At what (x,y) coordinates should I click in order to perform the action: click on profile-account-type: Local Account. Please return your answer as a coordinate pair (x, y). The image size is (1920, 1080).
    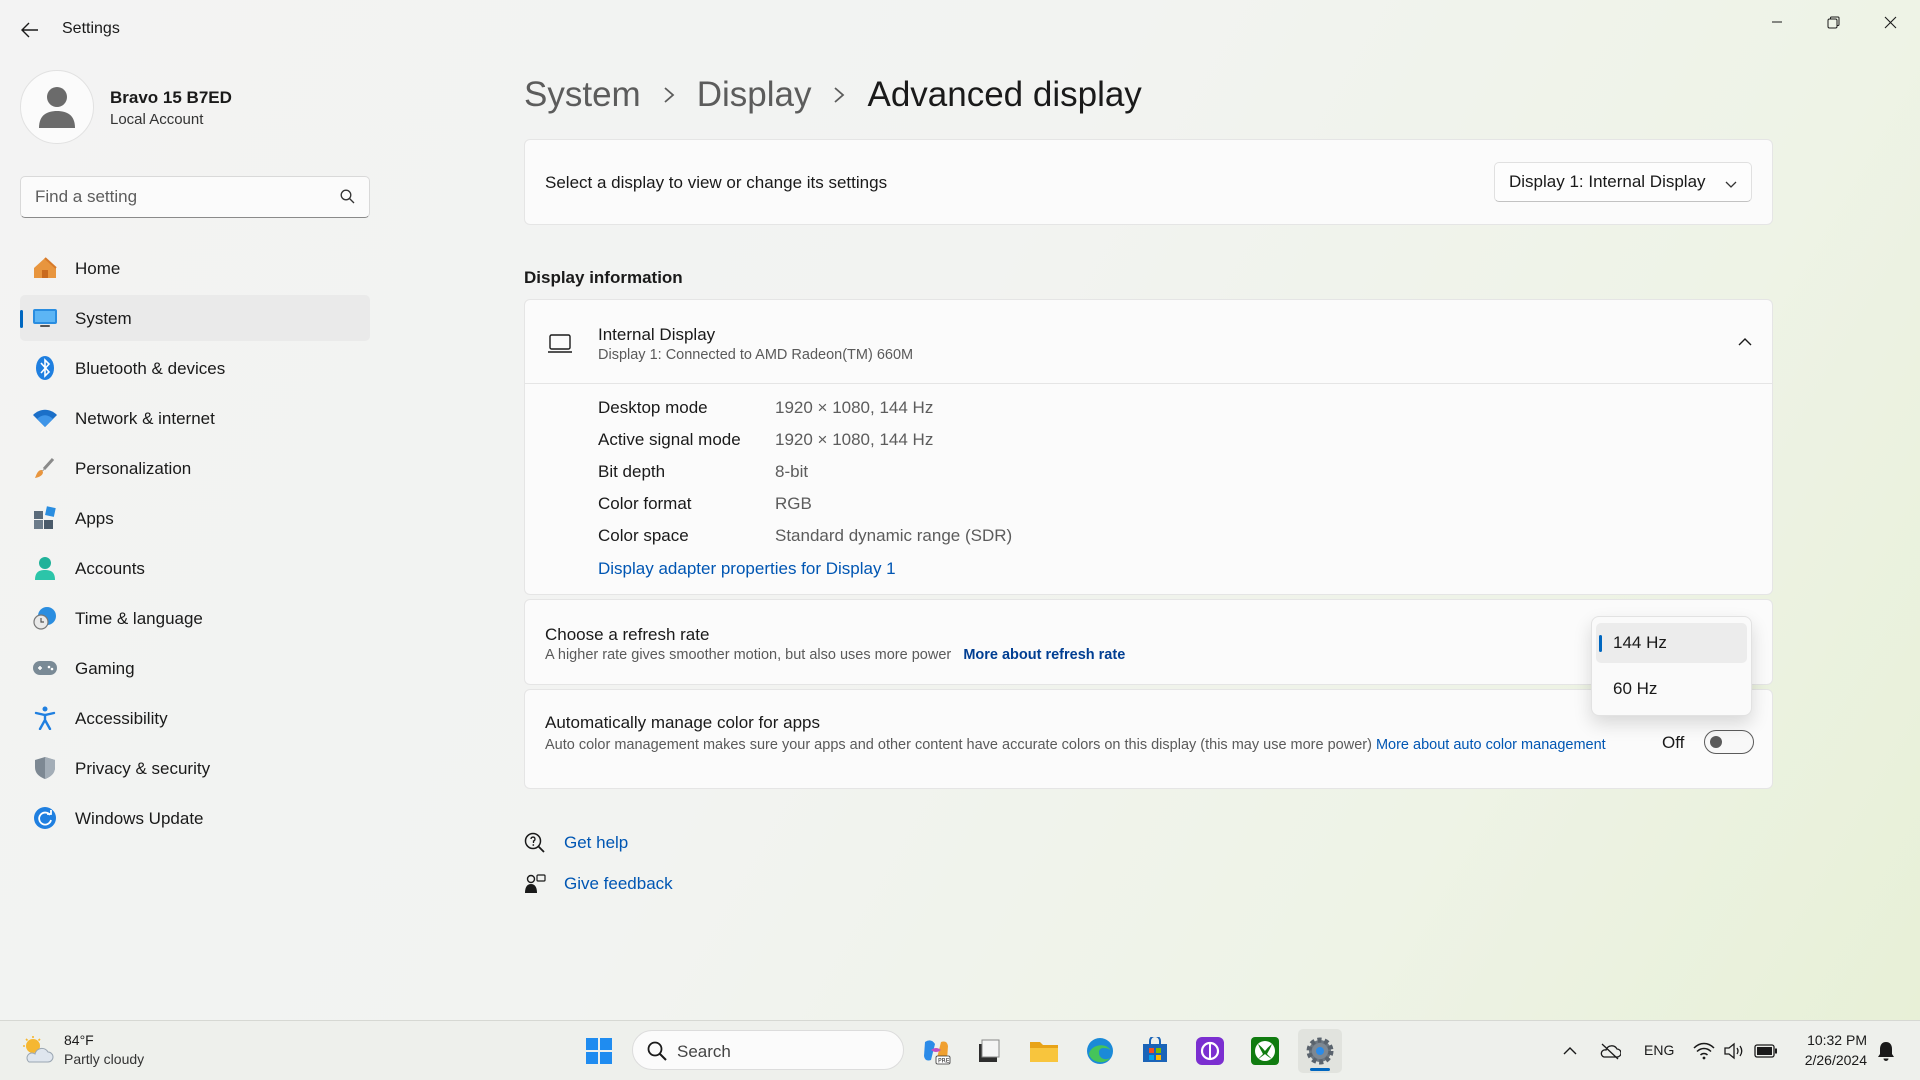
    Looking at the image, I should click on (157, 119).